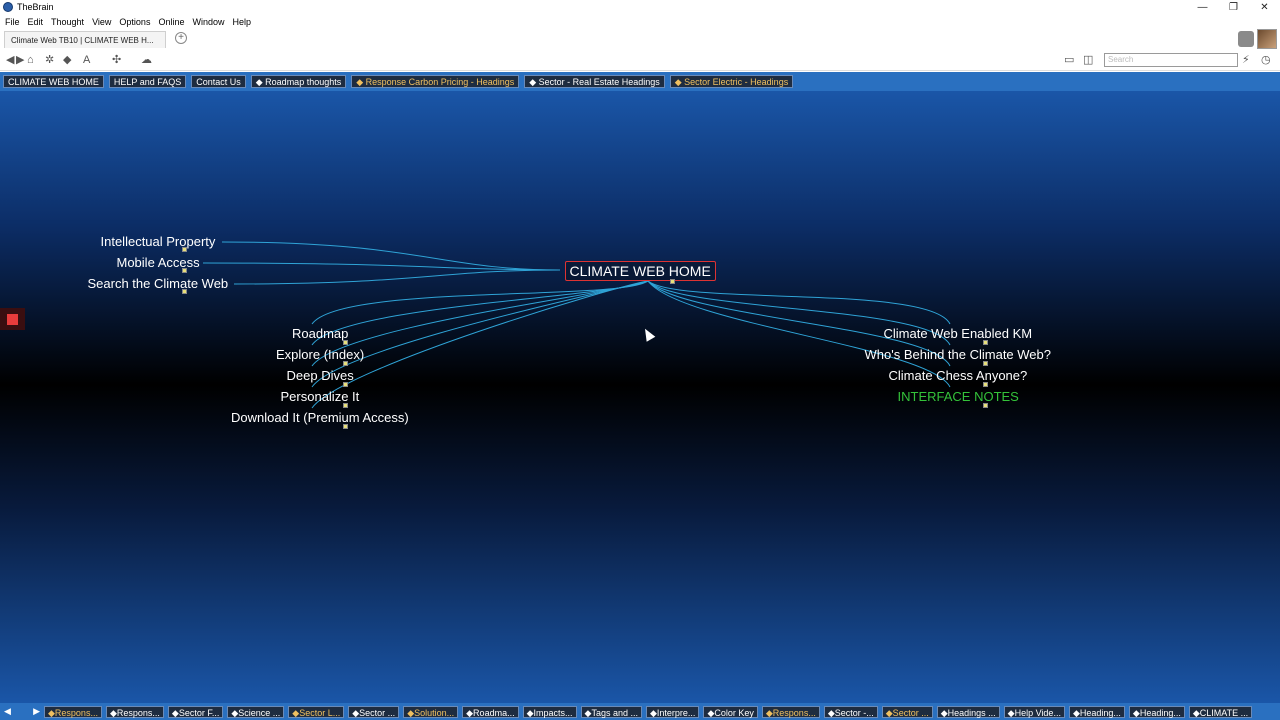  Describe the element at coordinates (158, 283) in the screenshot. I see `parent-thought-2: Search the Climate Web` at that location.